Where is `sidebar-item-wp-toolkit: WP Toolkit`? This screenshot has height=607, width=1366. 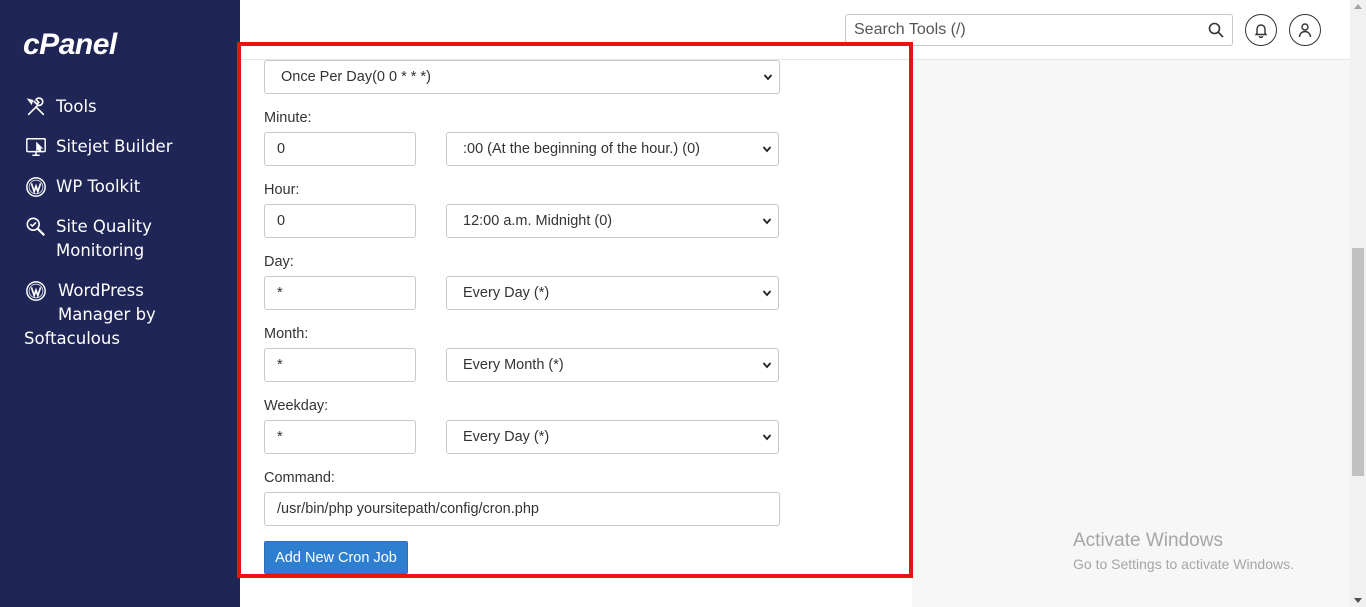 sidebar-item-wp-toolkit: WP Toolkit is located at coordinates (82, 187).